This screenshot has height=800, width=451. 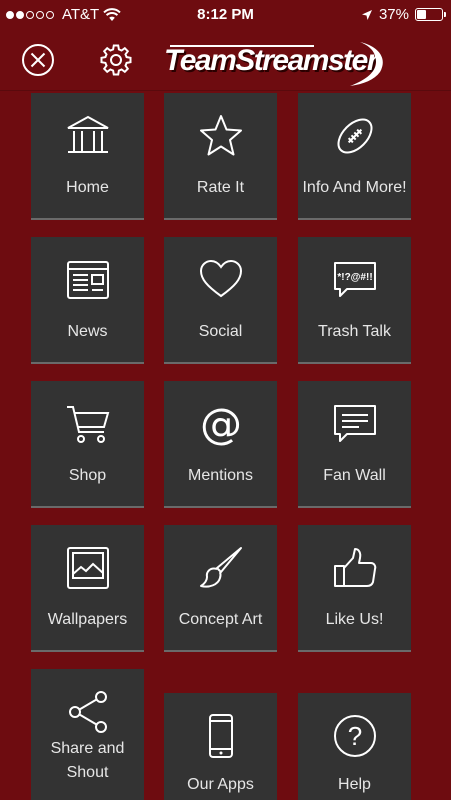 What do you see at coordinates (354, 136) in the screenshot?
I see `football-icon` at bounding box center [354, 136].